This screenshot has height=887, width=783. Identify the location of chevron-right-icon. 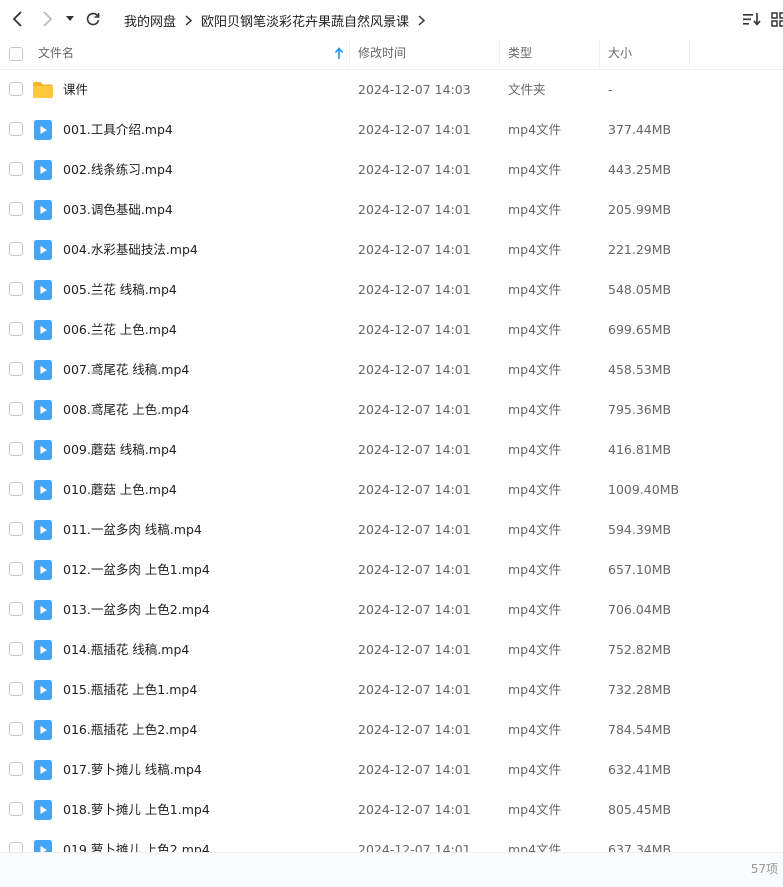
(48, 19).